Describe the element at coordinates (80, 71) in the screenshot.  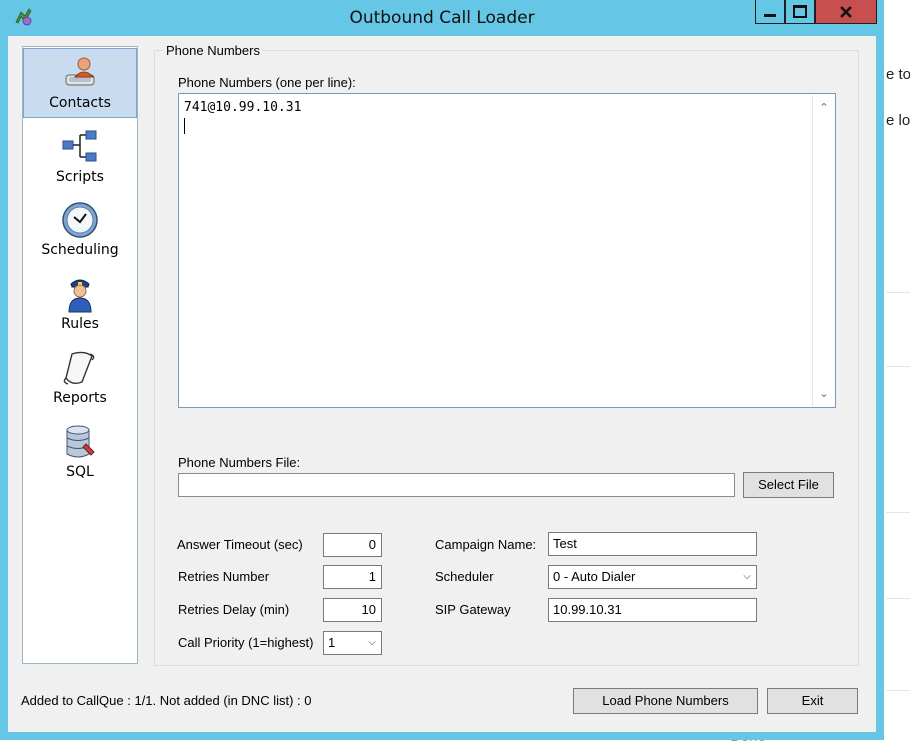
I see `contacts-icon` at that location.